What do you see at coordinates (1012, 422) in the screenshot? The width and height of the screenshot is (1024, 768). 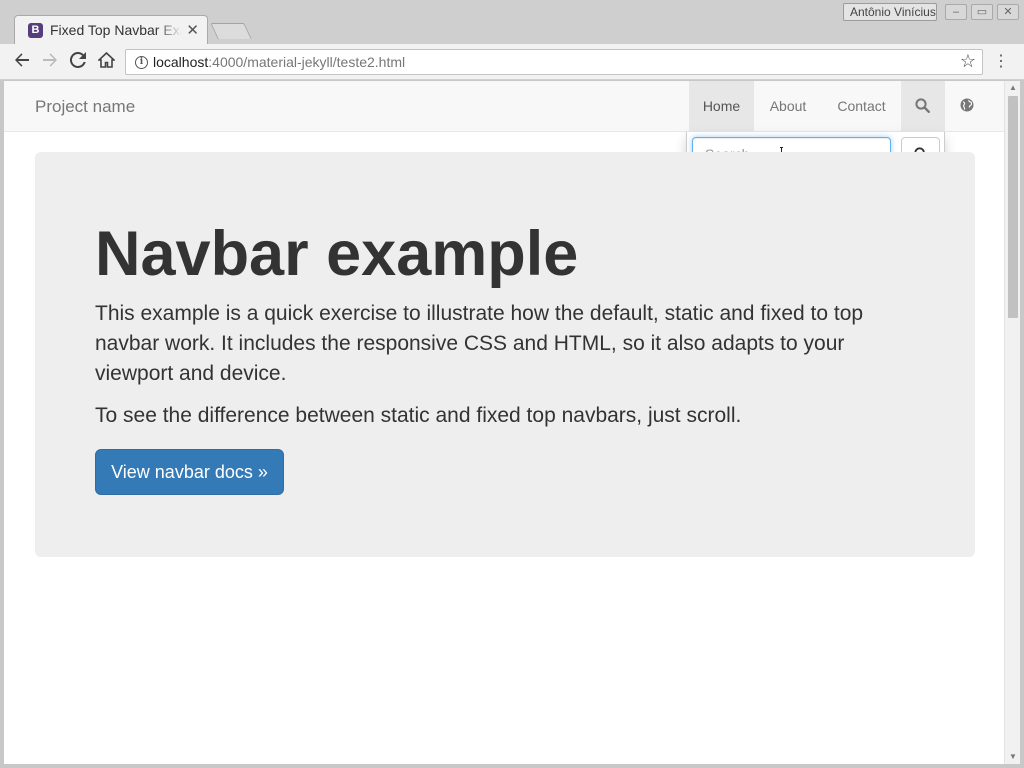 I see `vertical-scrollbar: ▲ ▼` at bounding box center [1012, 422].